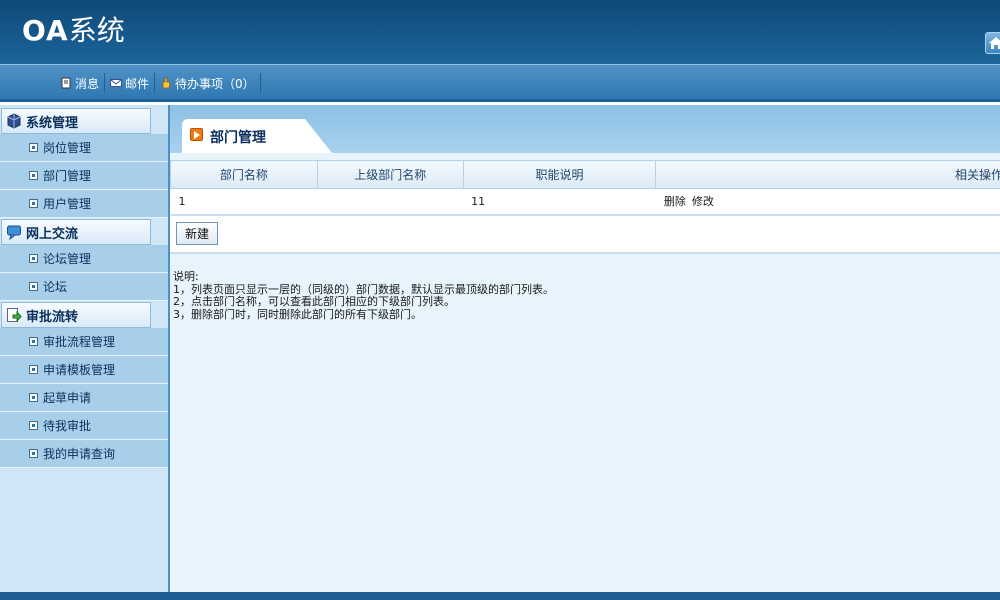  What do you see at coordinates (215, 83) in the screenshot?
I see `toolbar-todo-label: 待办事项（0）` at bounding box center [215, 83].